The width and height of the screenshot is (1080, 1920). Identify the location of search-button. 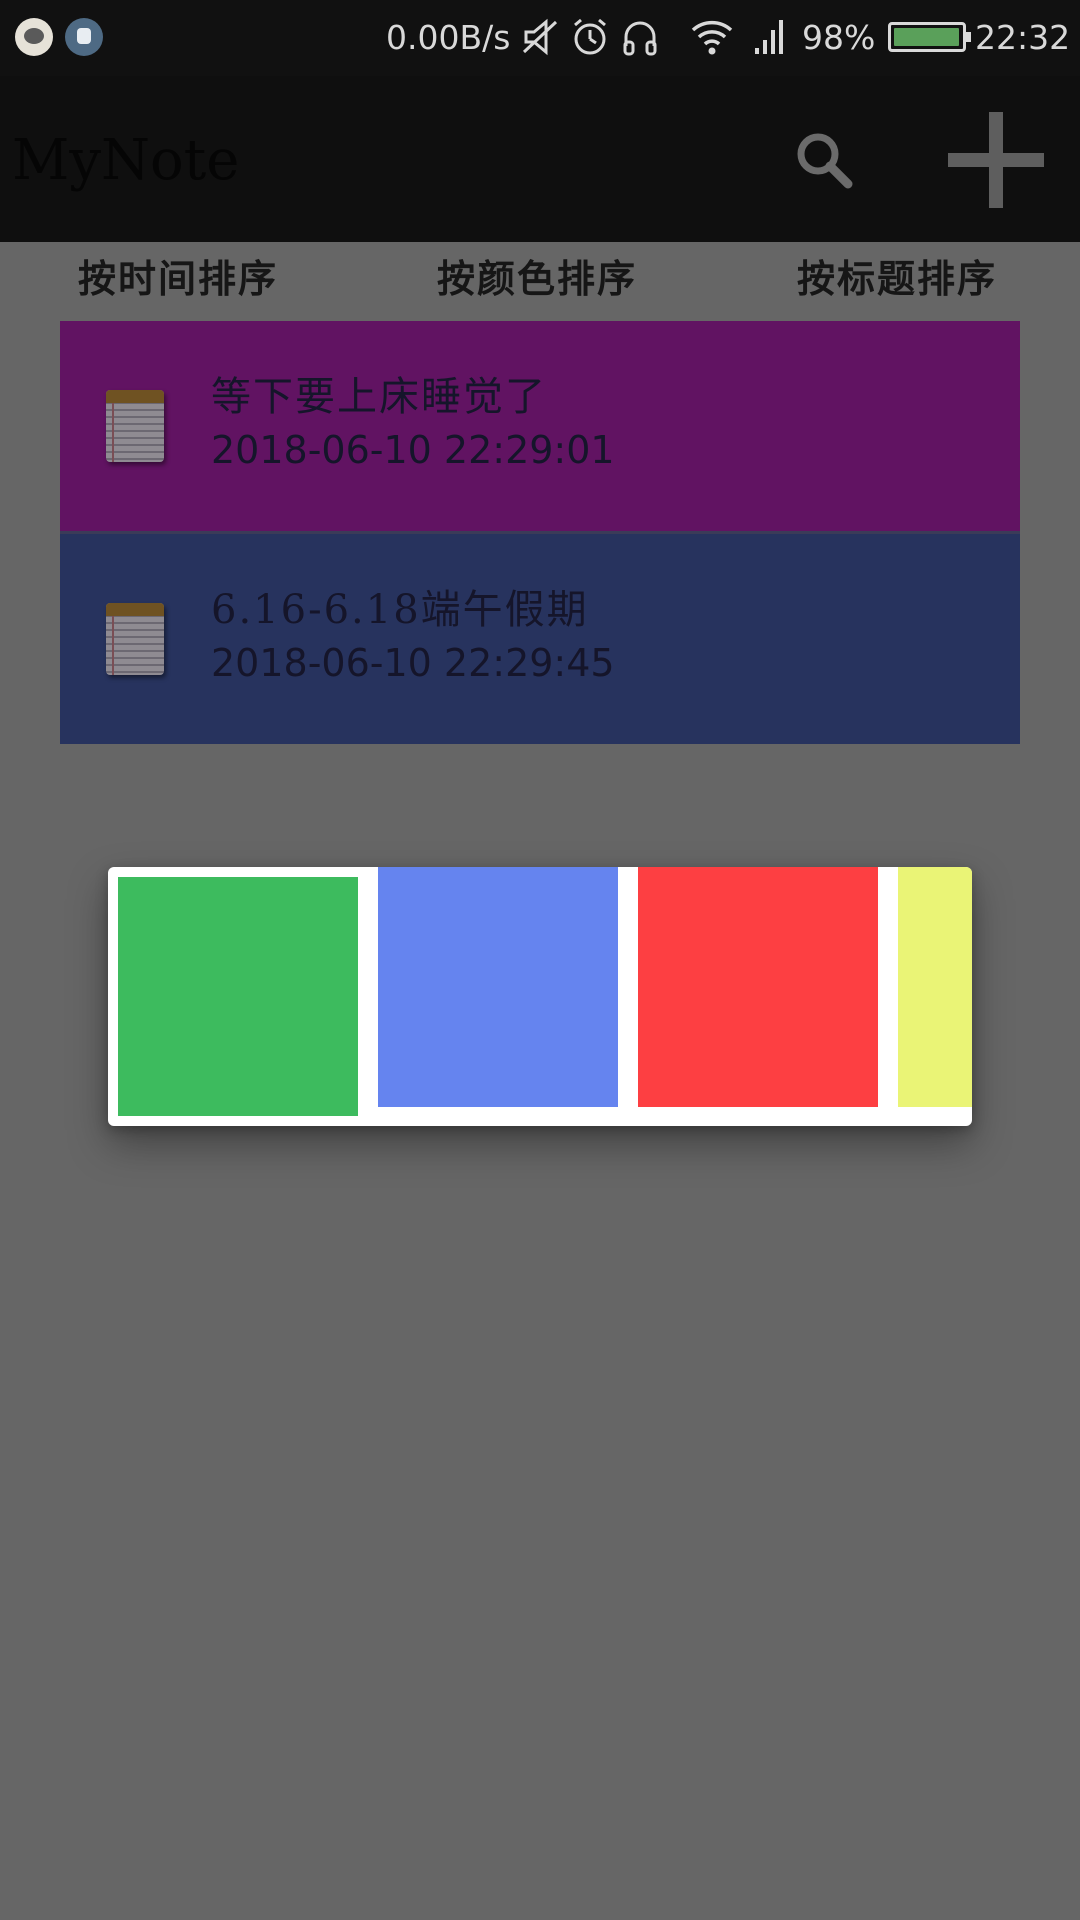
(825, 161).